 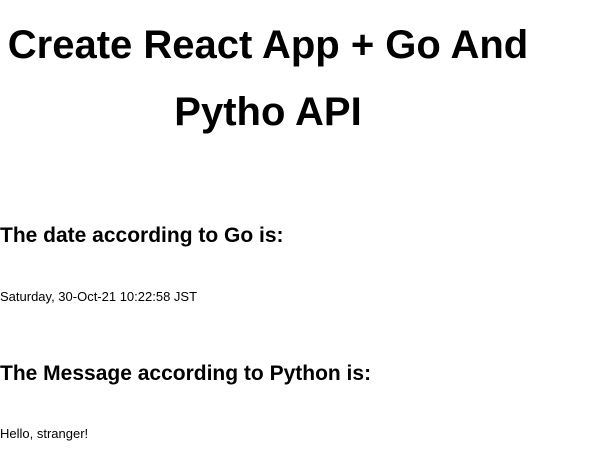 What do you see at coordinates (142, 235) in the screenshot?
I see `go-date-heading: The date according to Go is:` at bounding box center [142, 235].